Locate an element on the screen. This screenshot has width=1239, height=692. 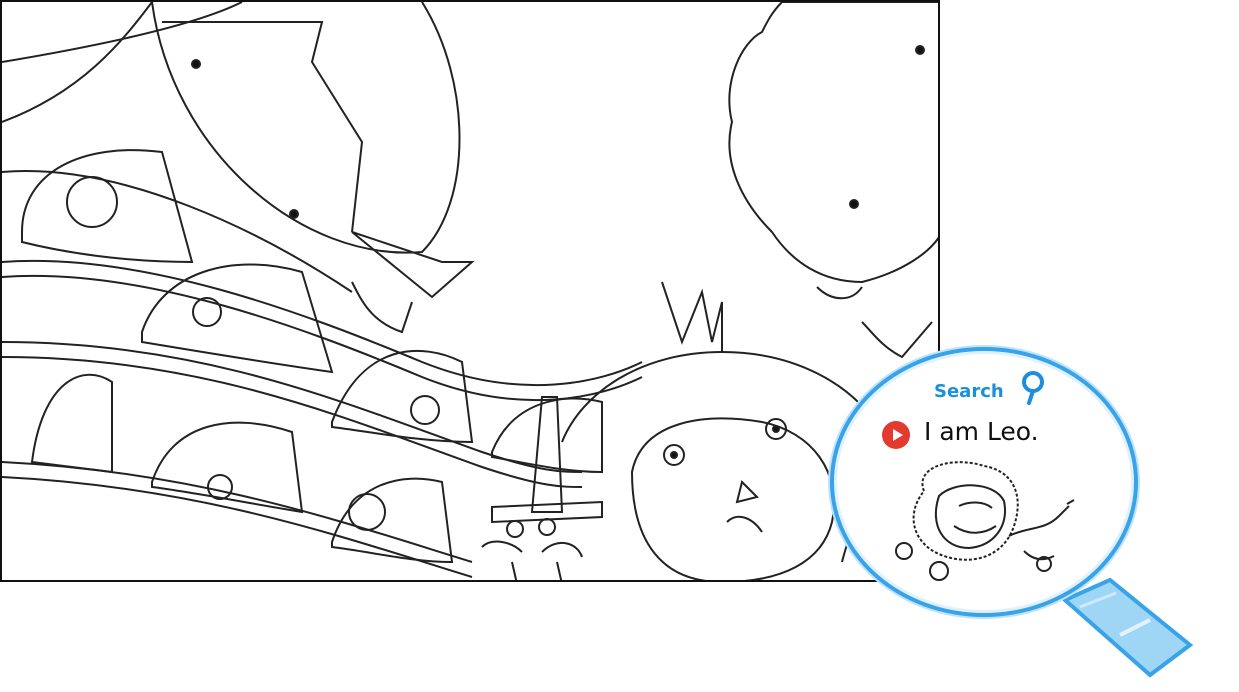
search-icon is located at coordinates (1033, 388).